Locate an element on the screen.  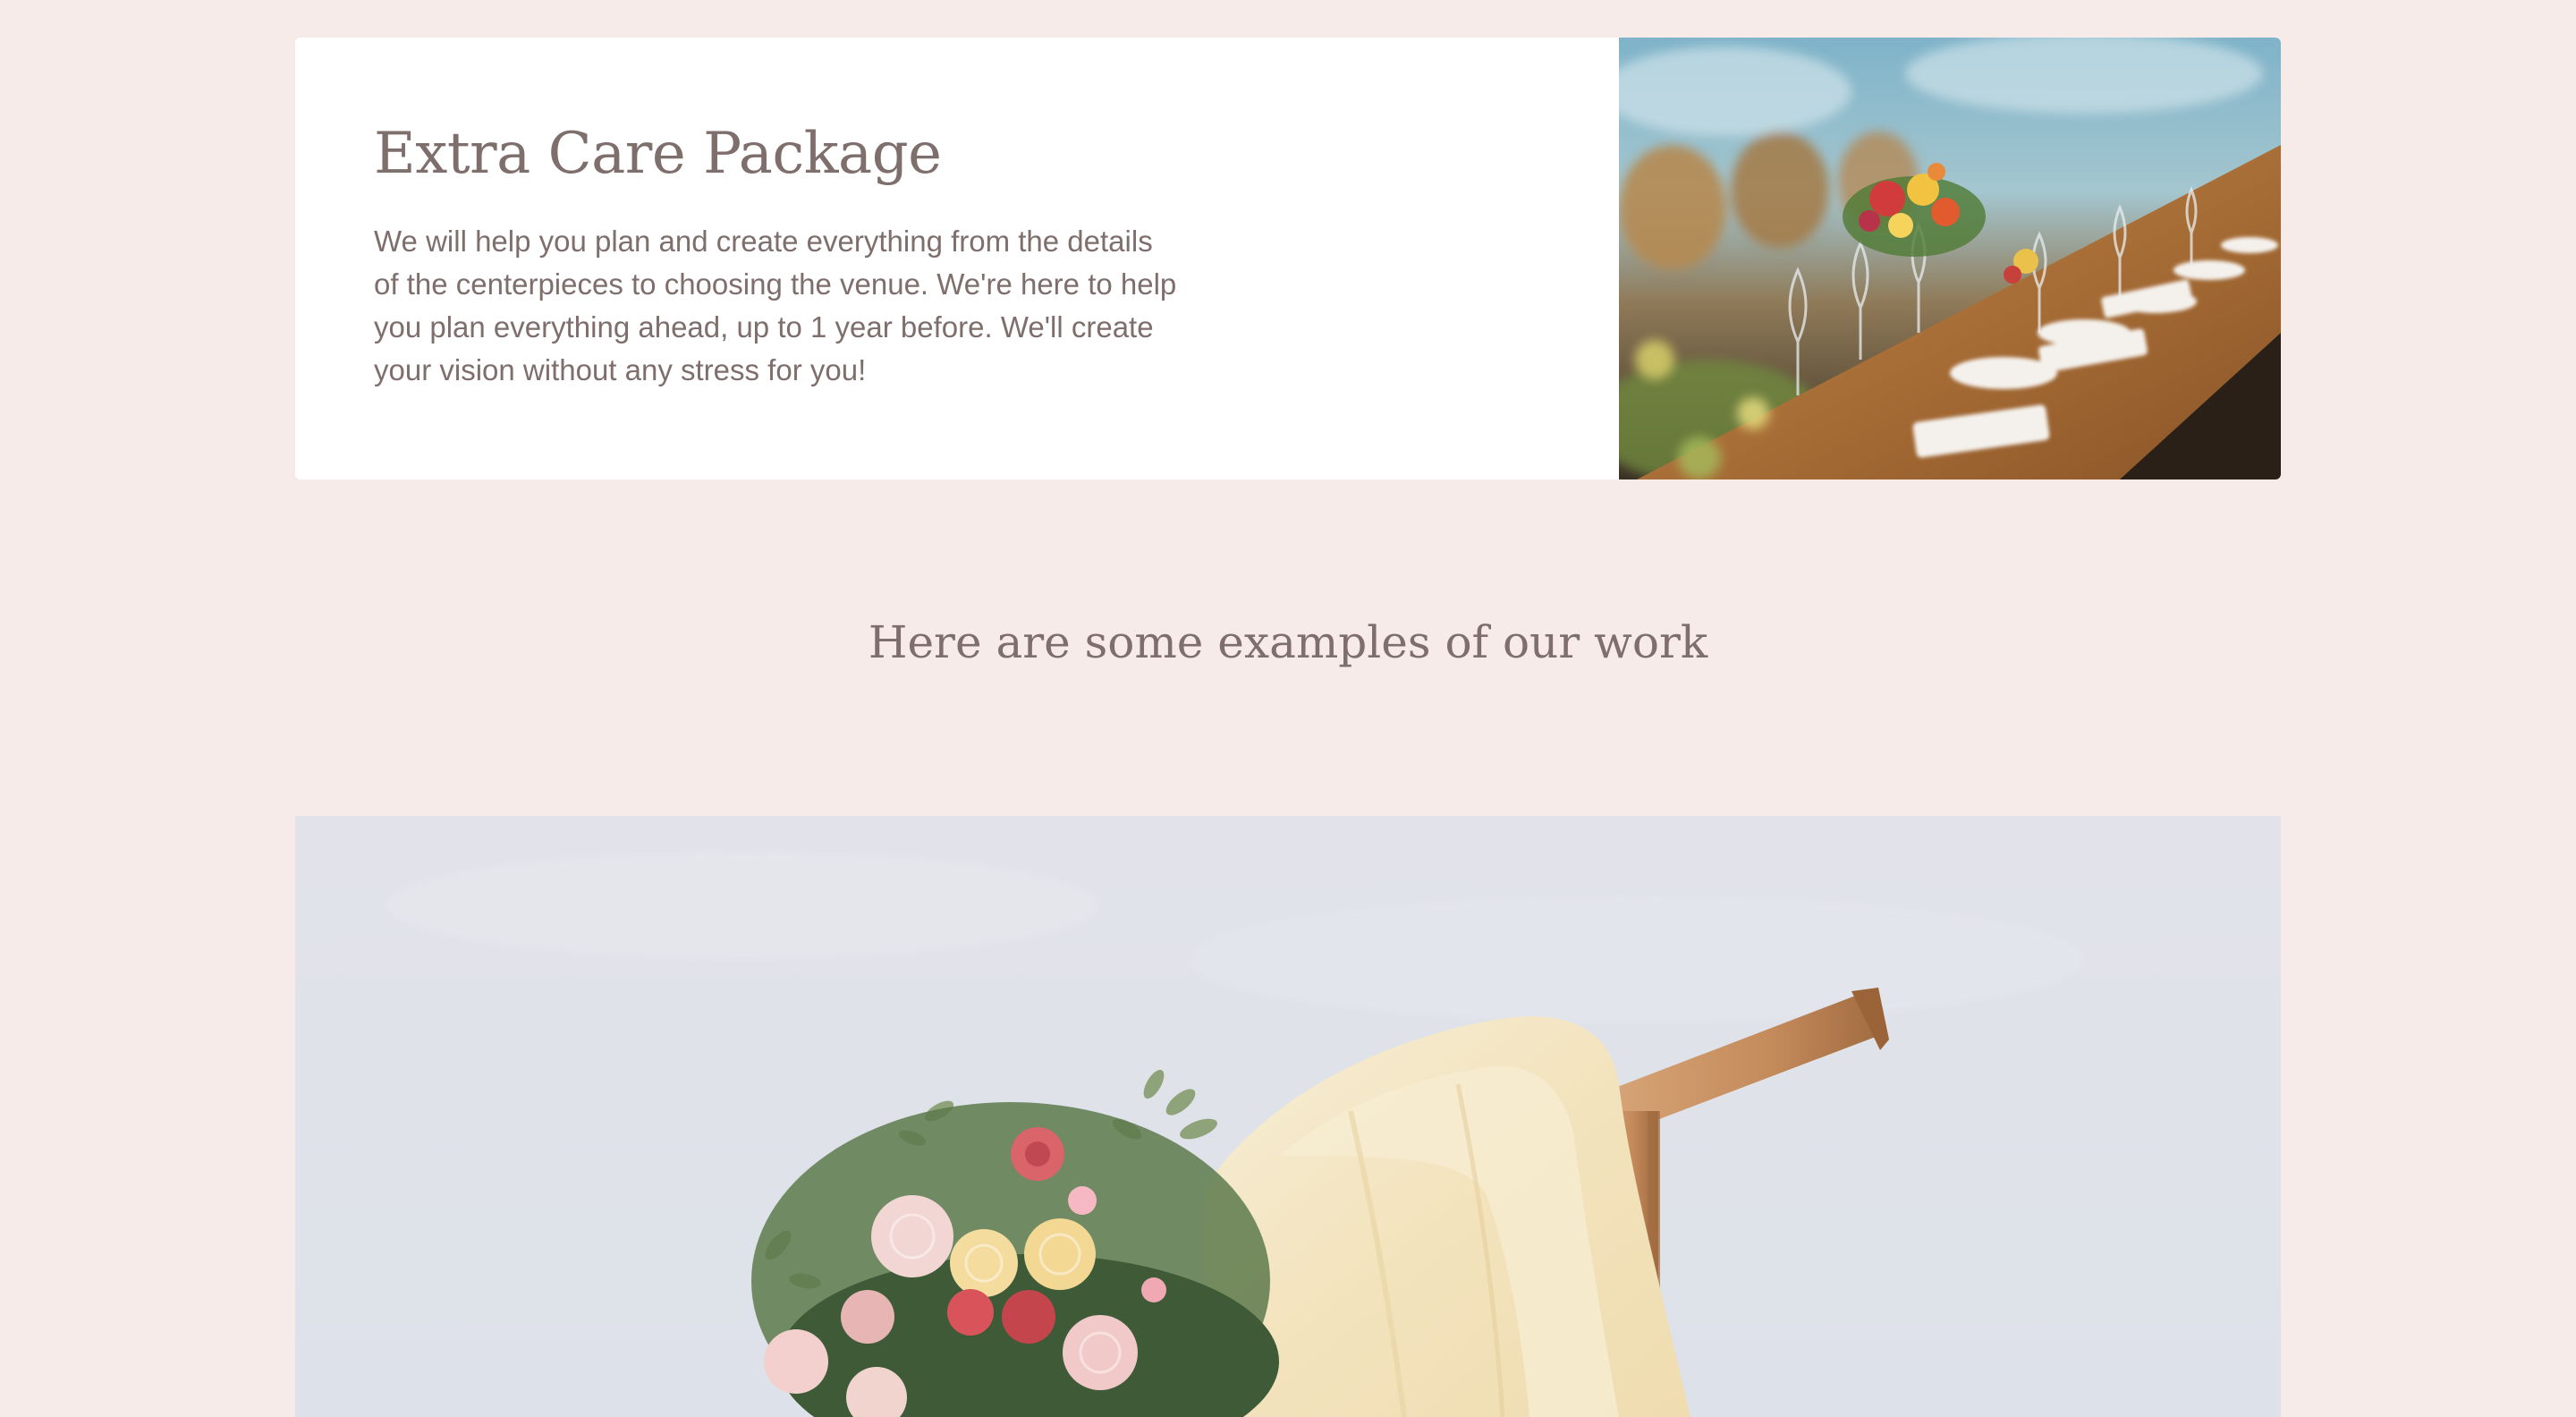
examples-heading: Here are some examples of our work is located at coordinates (1288, 642).